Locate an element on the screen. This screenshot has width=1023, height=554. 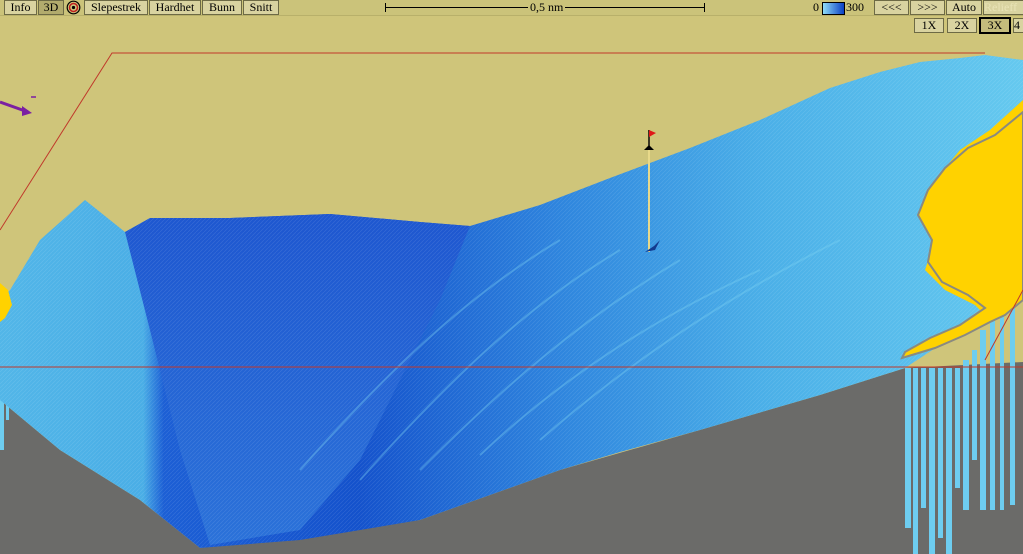
next-button: >>> is located at coordinates (927, 7).